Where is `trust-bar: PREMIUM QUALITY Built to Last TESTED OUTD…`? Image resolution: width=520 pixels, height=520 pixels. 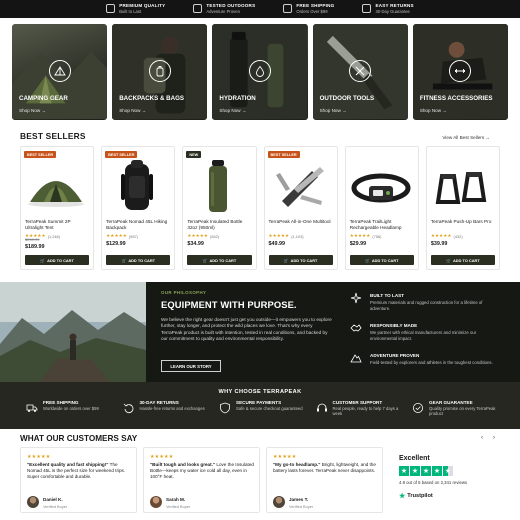
trust-bar: PREMIUM QUALITY Built to Last TESTED OUTD… is located at coordinates (260, 9).